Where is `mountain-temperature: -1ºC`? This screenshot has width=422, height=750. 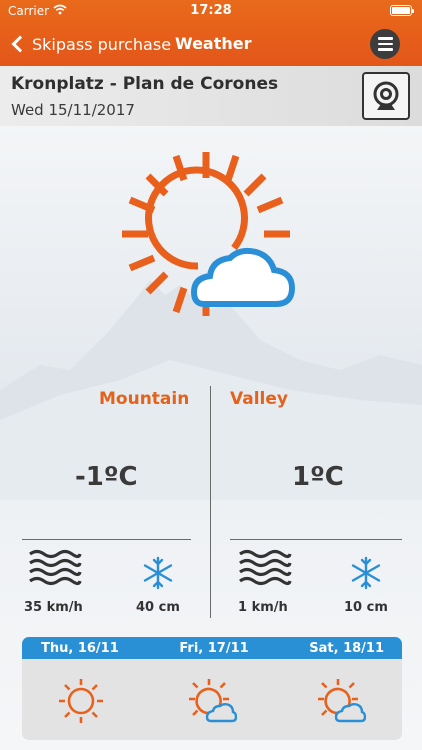
mountain-temperature: -1ºC is located at coordinates (106, 477).